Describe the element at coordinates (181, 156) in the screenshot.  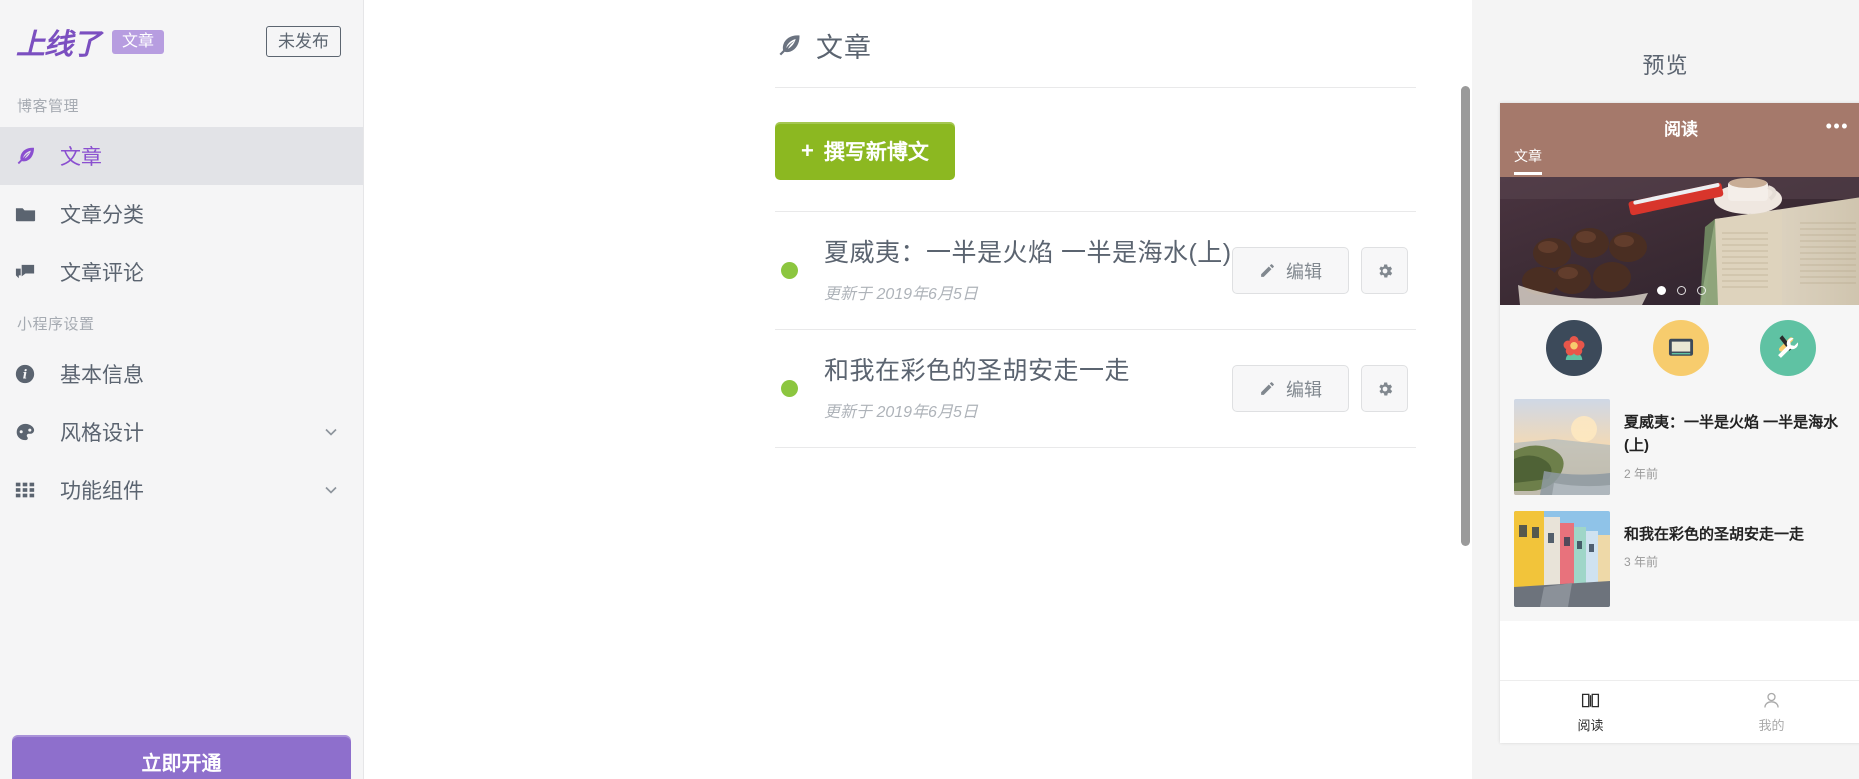
I see `sidebar-item-articles: 文章` at that location.